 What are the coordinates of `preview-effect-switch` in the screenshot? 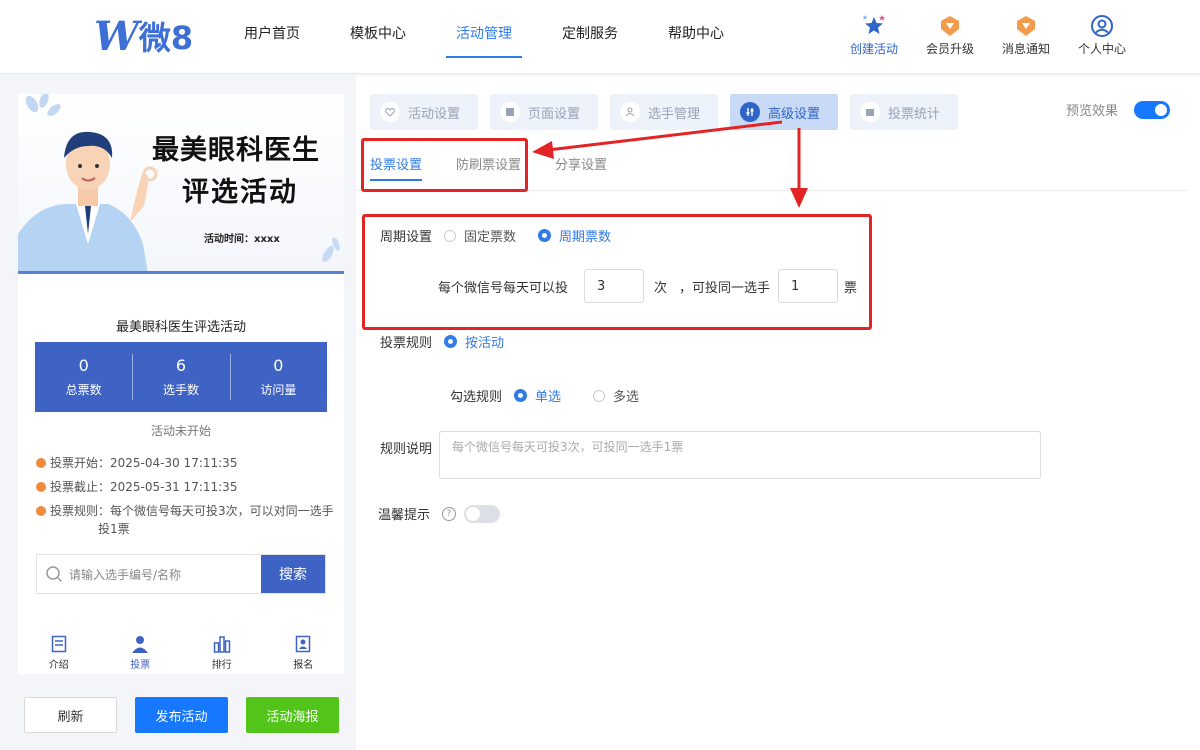 It's located at (1152, 109).